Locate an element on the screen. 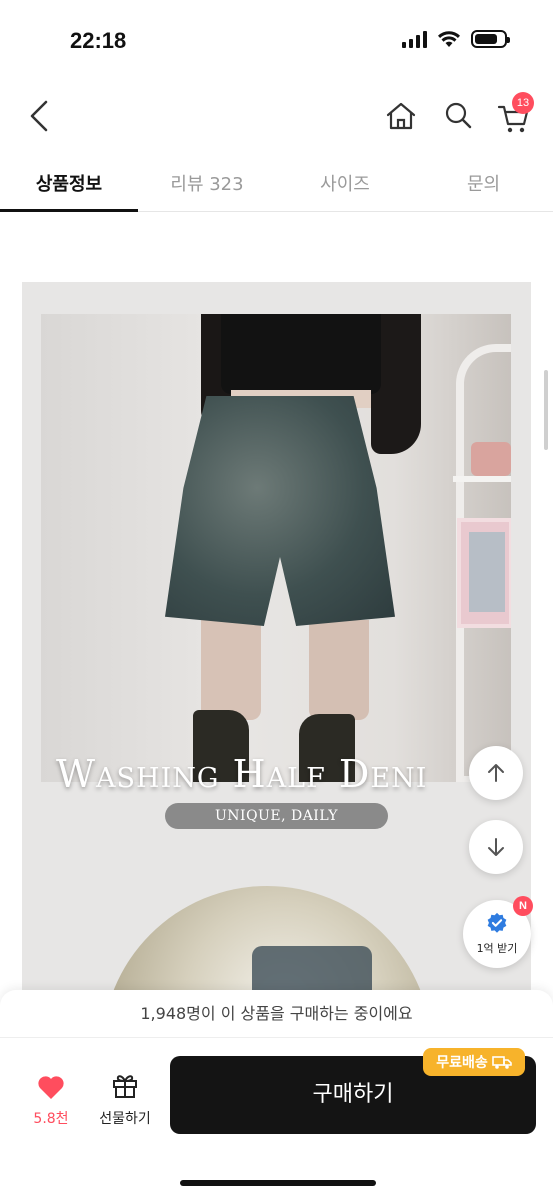 Image resolution: width=553 pixels, height=1200 pixels. top-navigation: 13 is located at coordinates (276, 115).